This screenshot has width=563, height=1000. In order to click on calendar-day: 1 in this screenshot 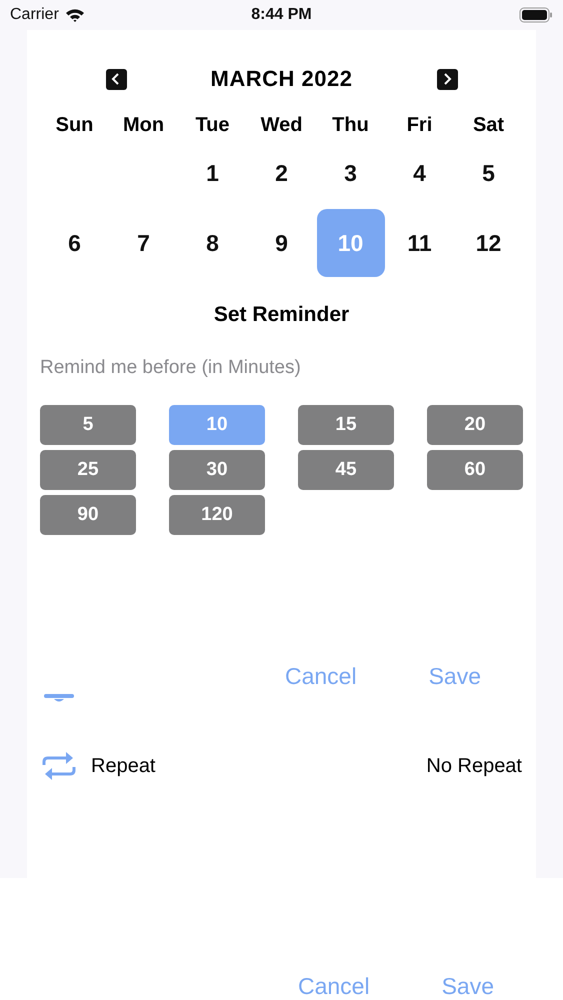, I will do `click(212, 173)`.